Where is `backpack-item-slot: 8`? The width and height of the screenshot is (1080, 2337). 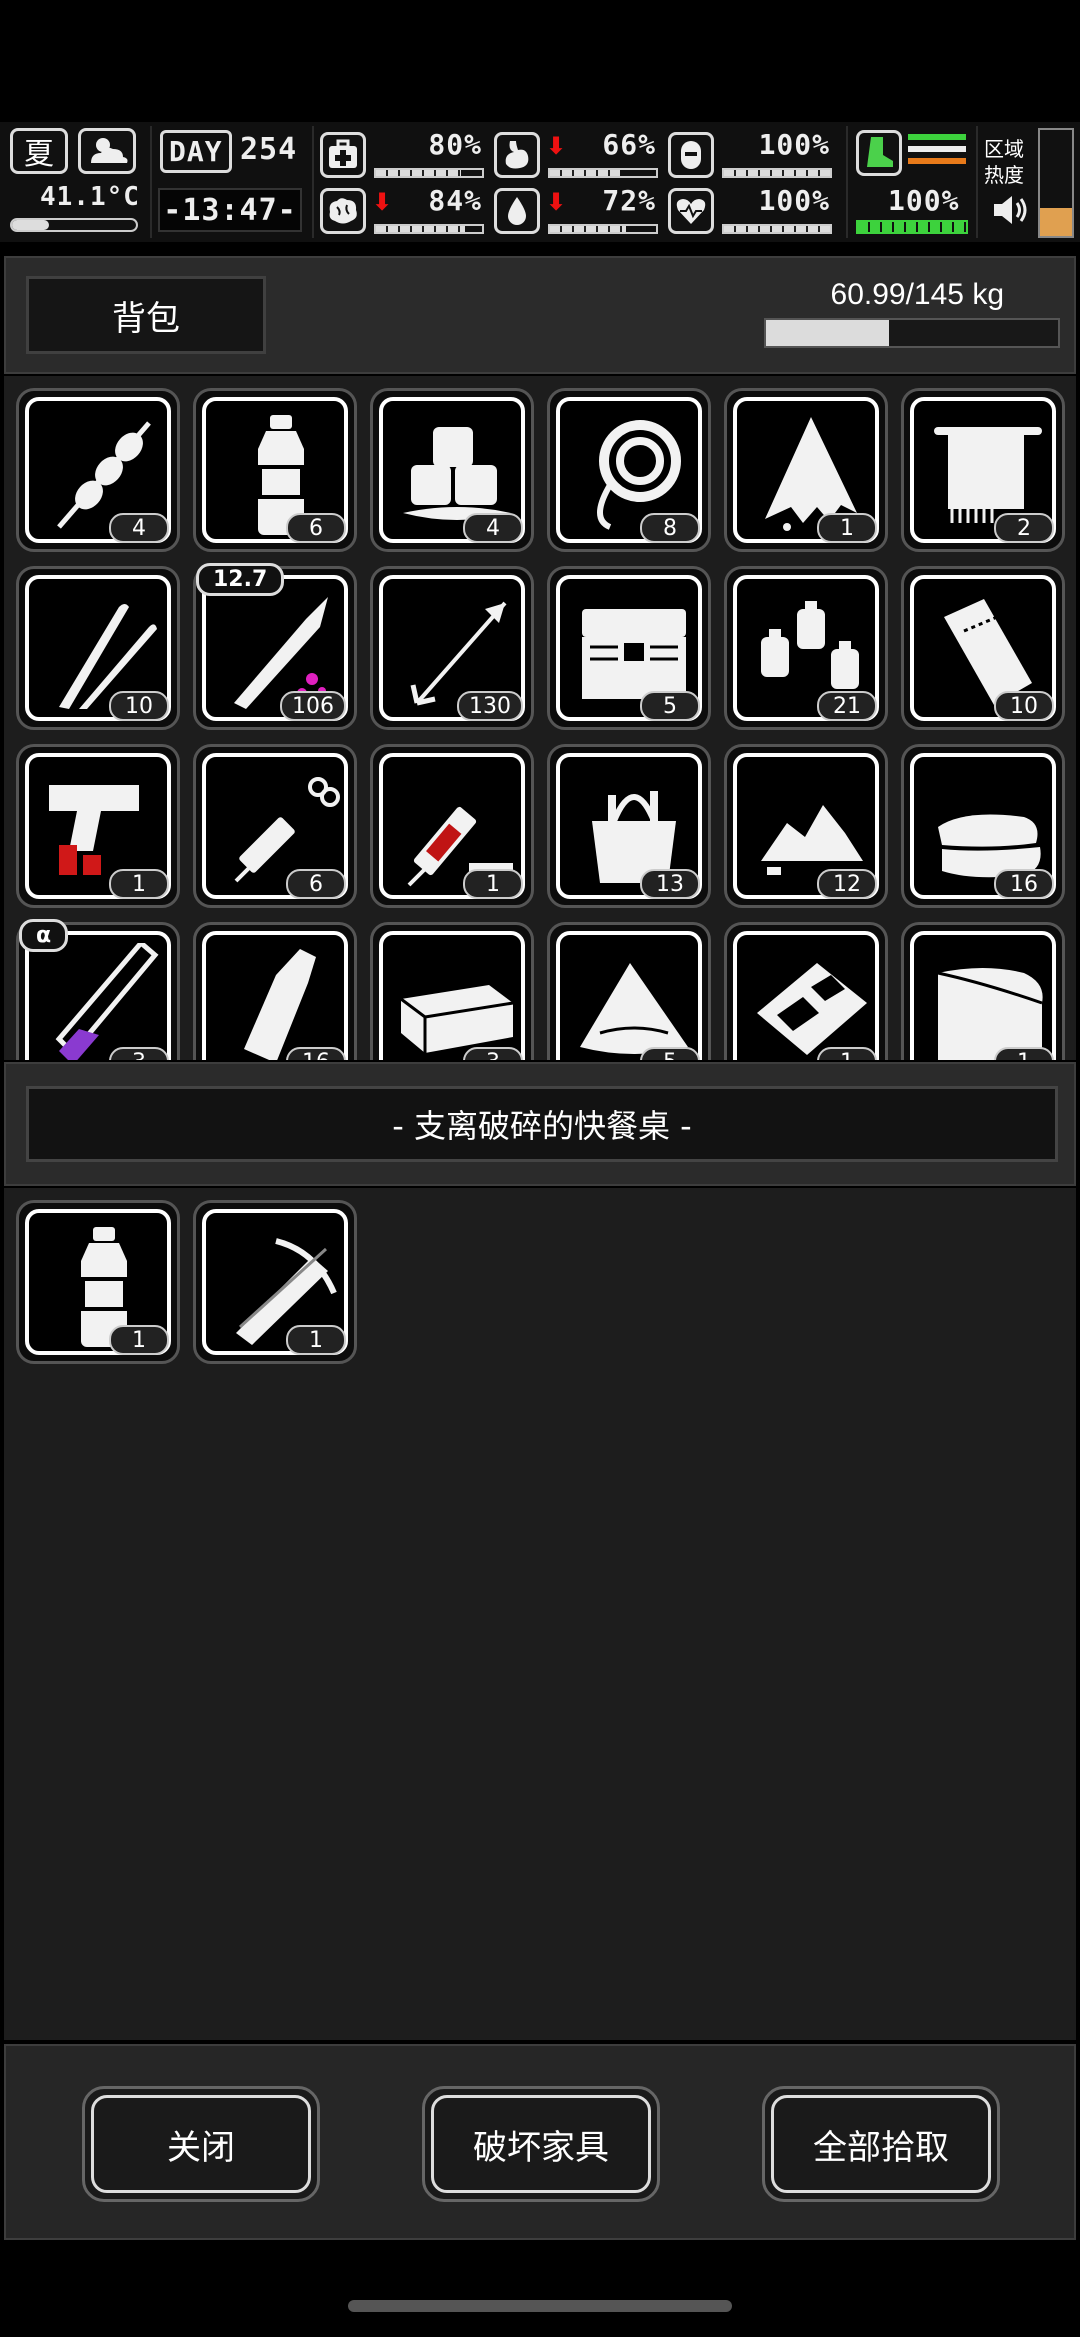
backpack-item-slot: 8 is located at coordinates (629, 470).